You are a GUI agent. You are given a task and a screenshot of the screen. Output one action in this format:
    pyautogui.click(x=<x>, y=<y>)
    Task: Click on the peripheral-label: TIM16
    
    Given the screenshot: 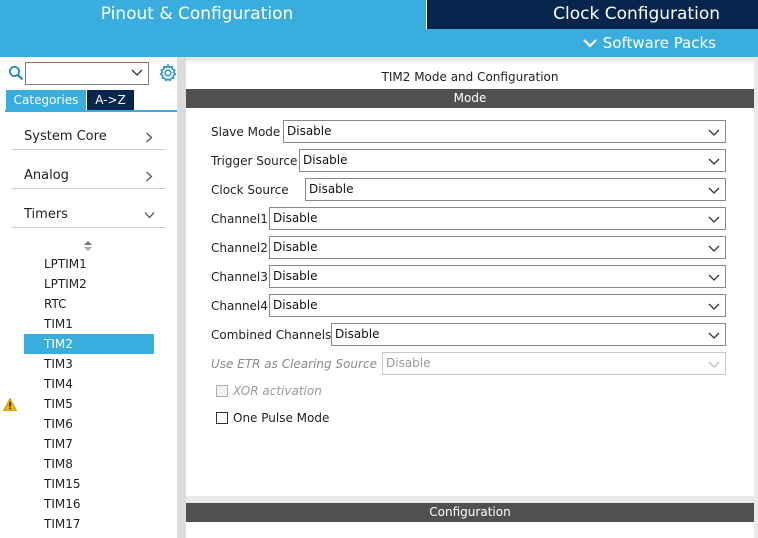 What is the action you would take?
    pyautogui.click(x=62, y=504)
    